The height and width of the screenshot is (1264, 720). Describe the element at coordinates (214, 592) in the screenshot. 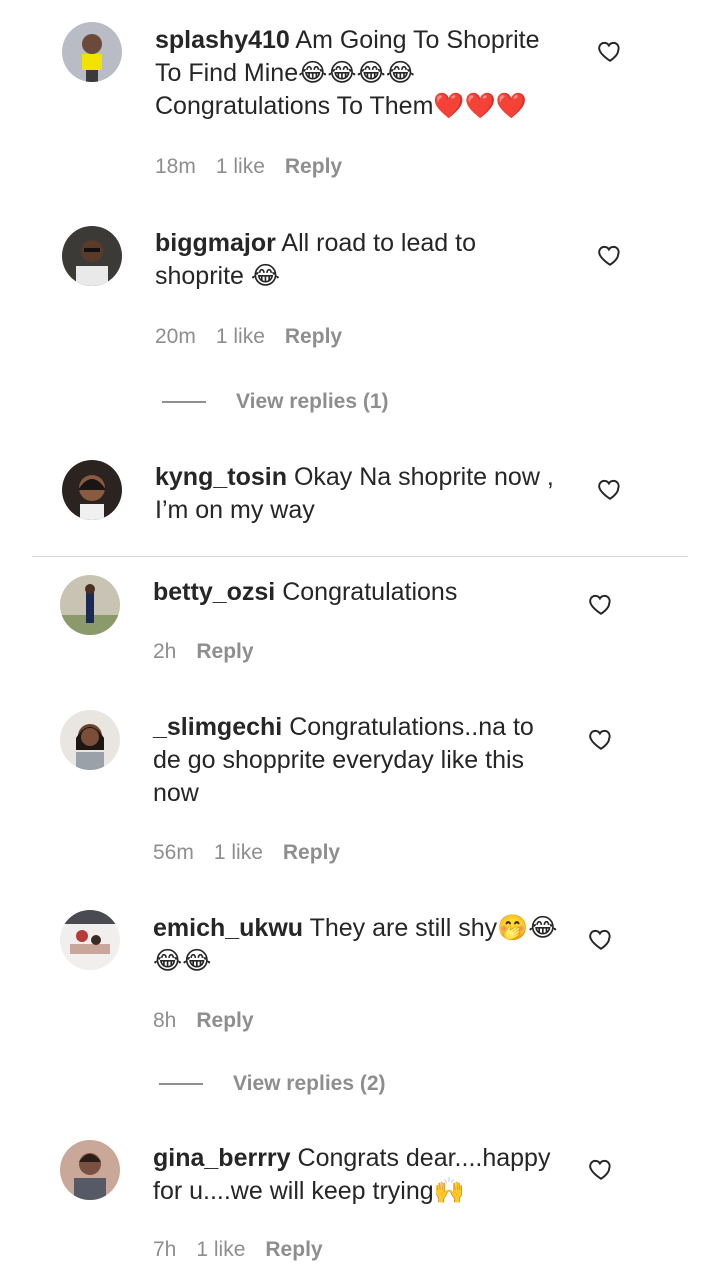

I see `comment-username: betty_ozsi` at that location.